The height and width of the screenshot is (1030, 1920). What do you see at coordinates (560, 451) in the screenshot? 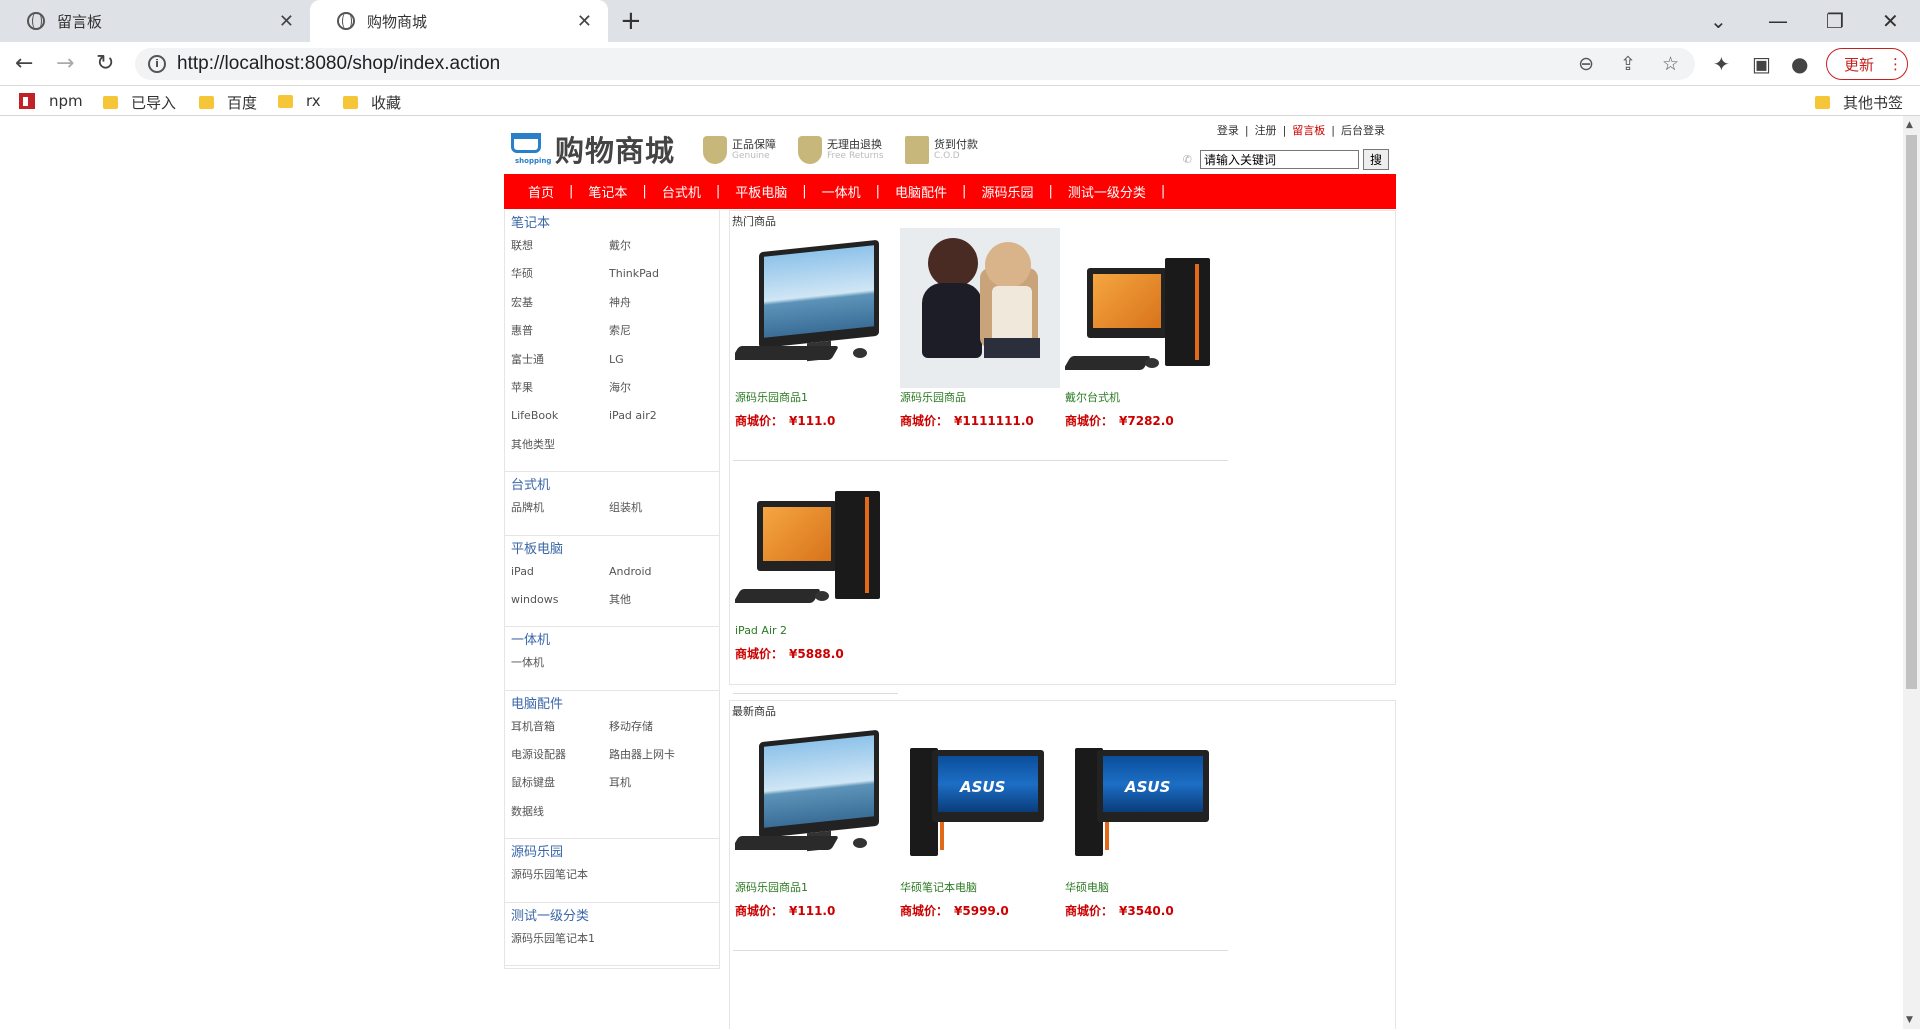
I see `subcategory-link: 其他类型` at bounding box center [560, 451].